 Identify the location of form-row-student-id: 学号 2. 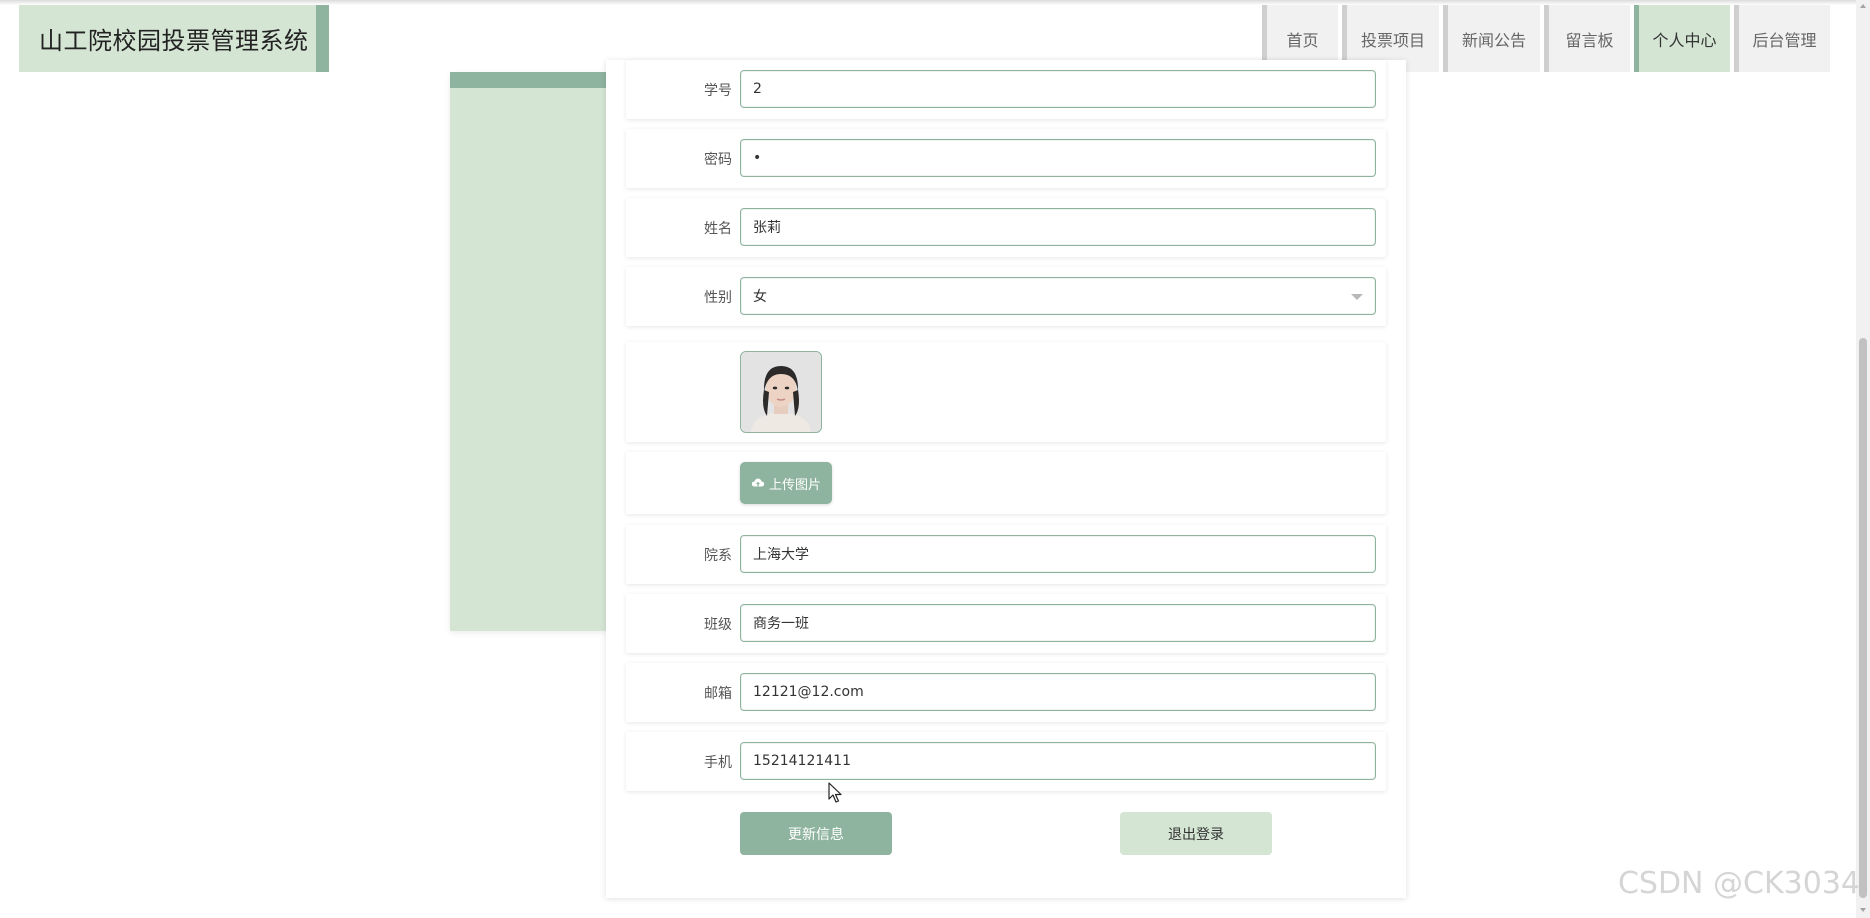
(1006, 89).